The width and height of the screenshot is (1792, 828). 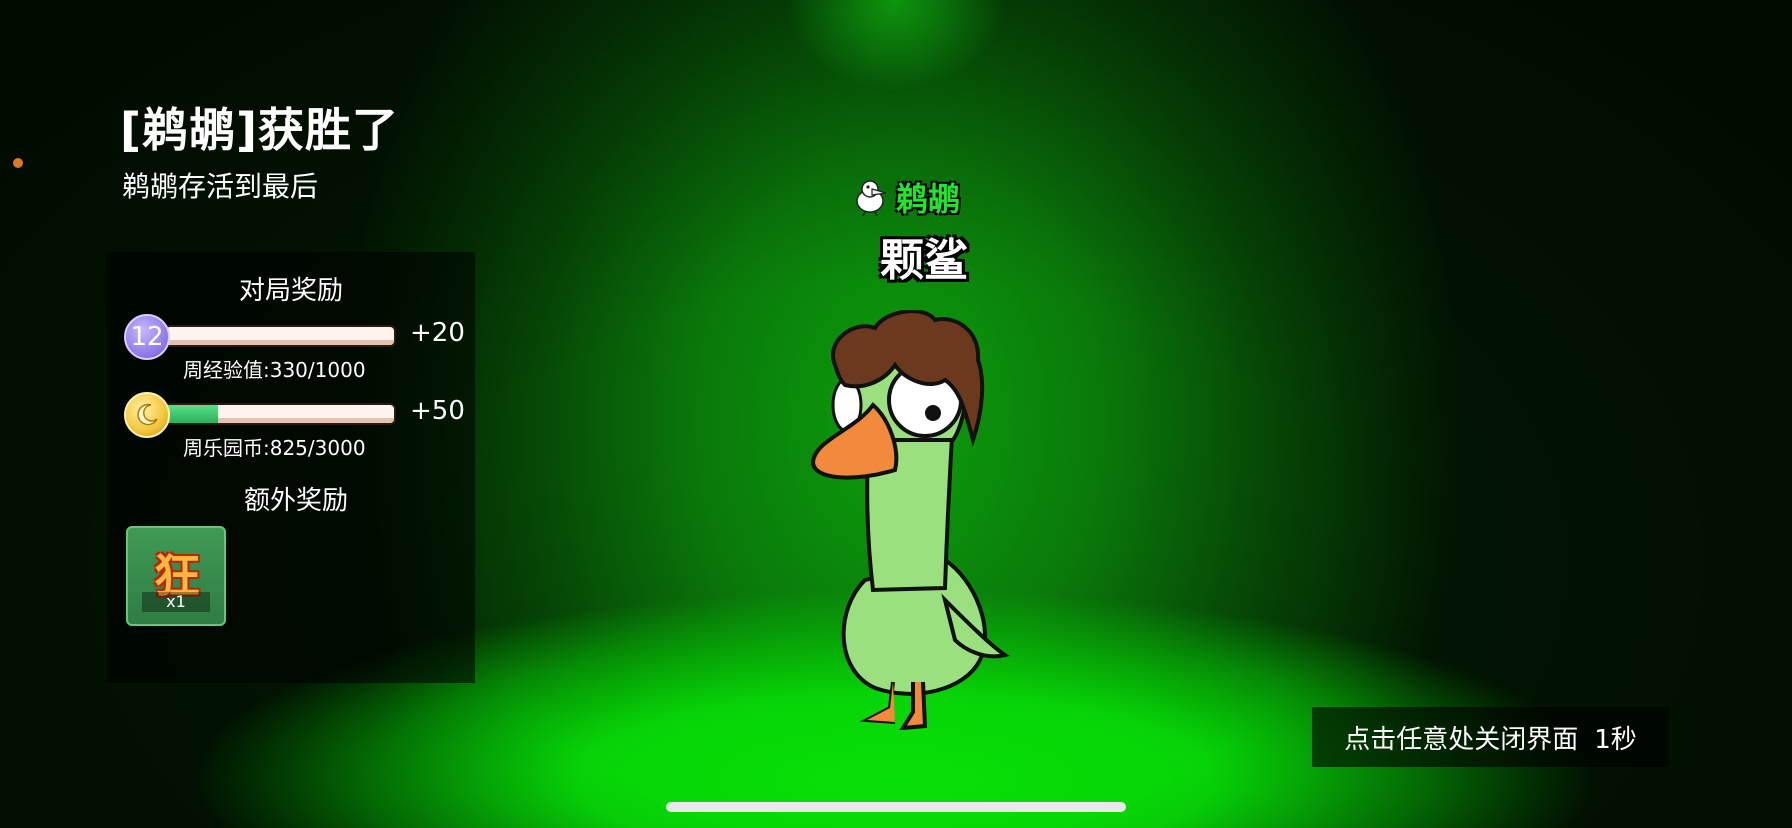 I want to click on winner-player-name: 鹈鹕, so click(x=928, y=199).